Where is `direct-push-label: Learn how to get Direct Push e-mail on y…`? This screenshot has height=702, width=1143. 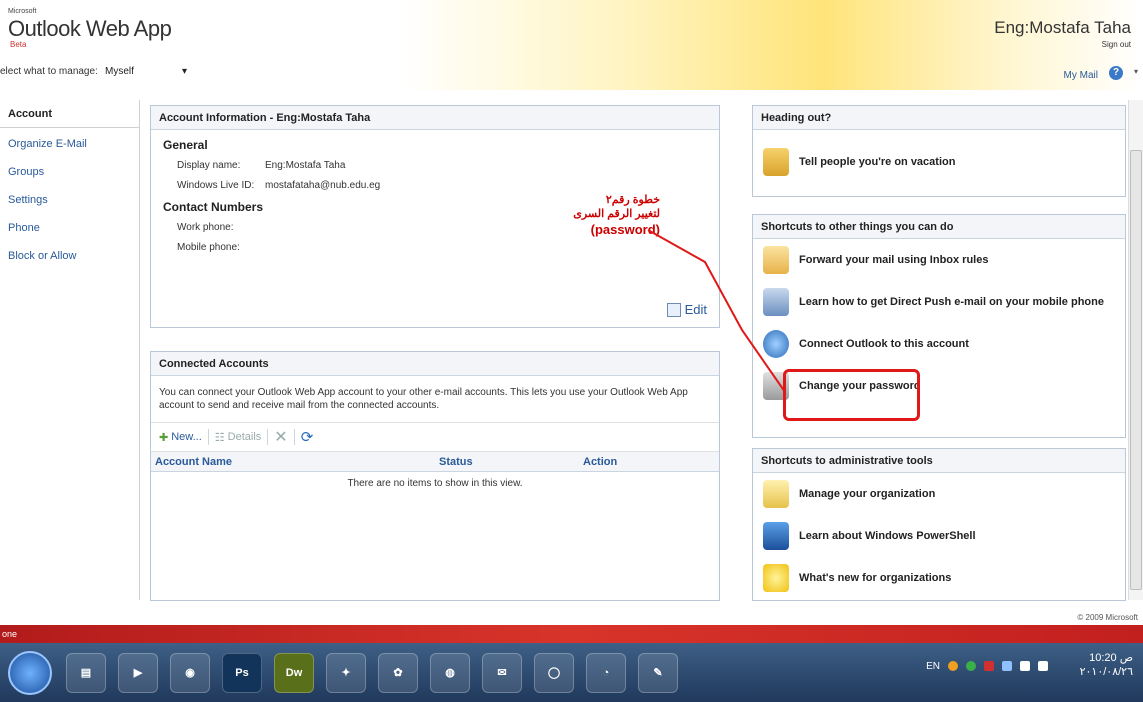 direct-push-label: Learn how to get Direct Push e-mail on y… is located at coordinates (951, 302).